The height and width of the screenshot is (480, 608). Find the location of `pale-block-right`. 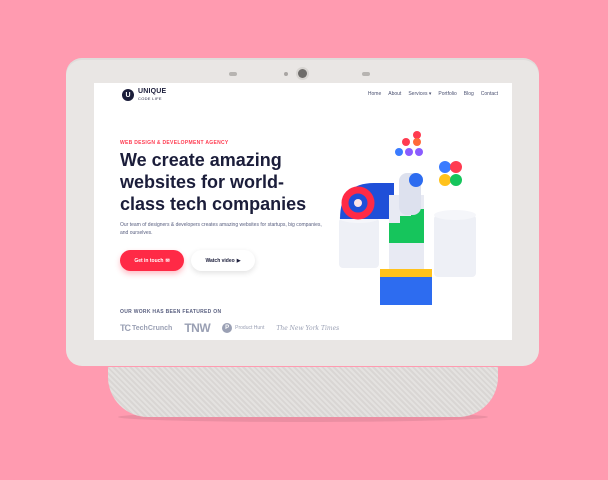

pale-block-right is located at coordinates (455, 246).